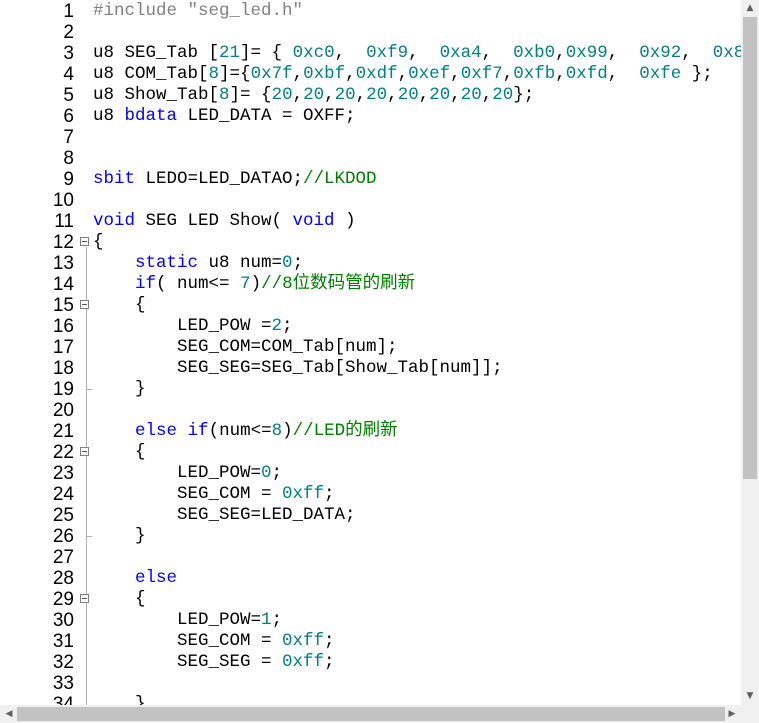 This screenshot has height=723, width=759. Describe the element at coordinates (750, 696) in the screenshot. I see `scroll-down-arrow-icon: ▼` at that location.